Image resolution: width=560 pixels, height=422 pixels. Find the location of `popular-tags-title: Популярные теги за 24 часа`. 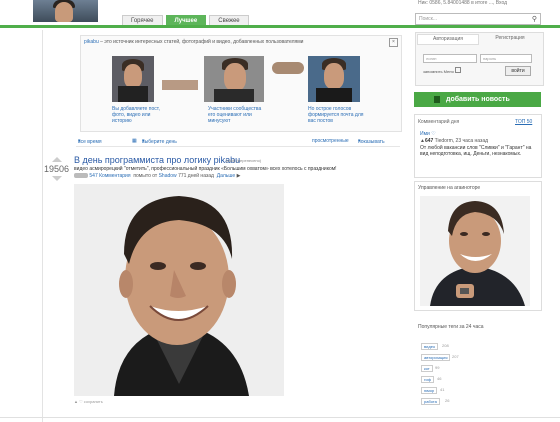

popular-tags-title: Популярные теги за 24 часа is located at coordinates (451, 327).